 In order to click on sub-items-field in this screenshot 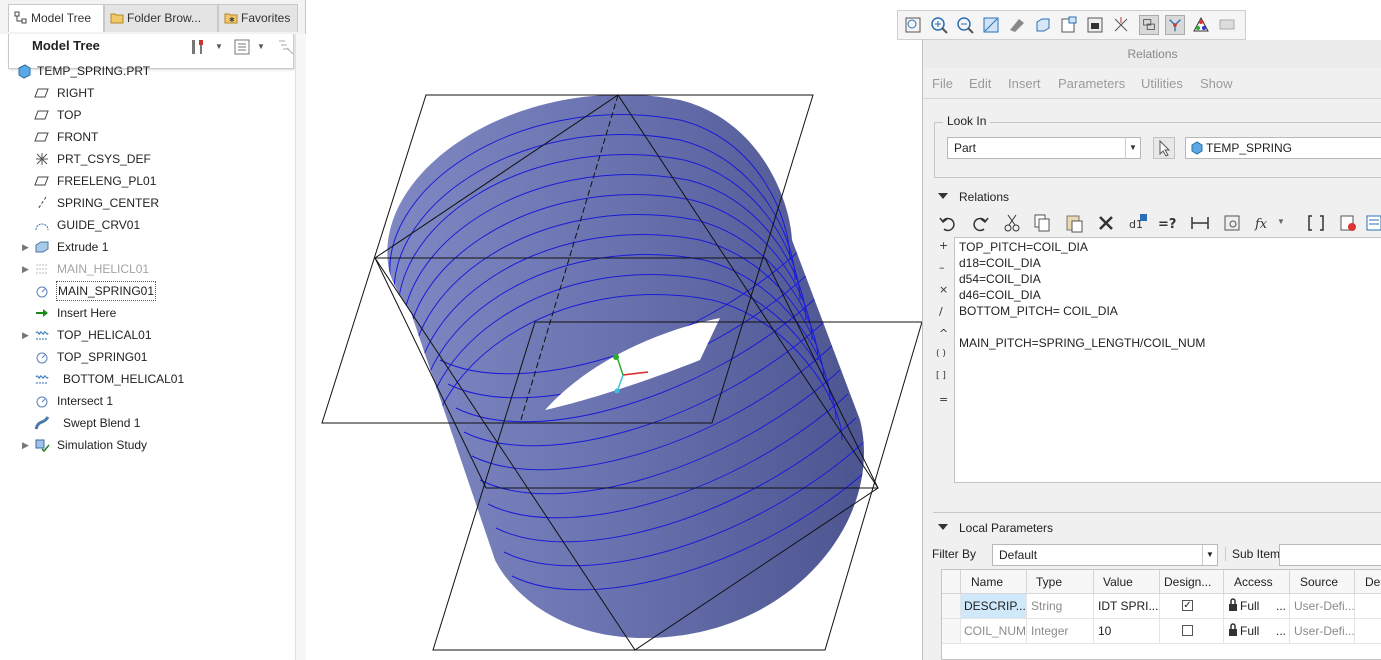, I will do `click(1330, 555)`.